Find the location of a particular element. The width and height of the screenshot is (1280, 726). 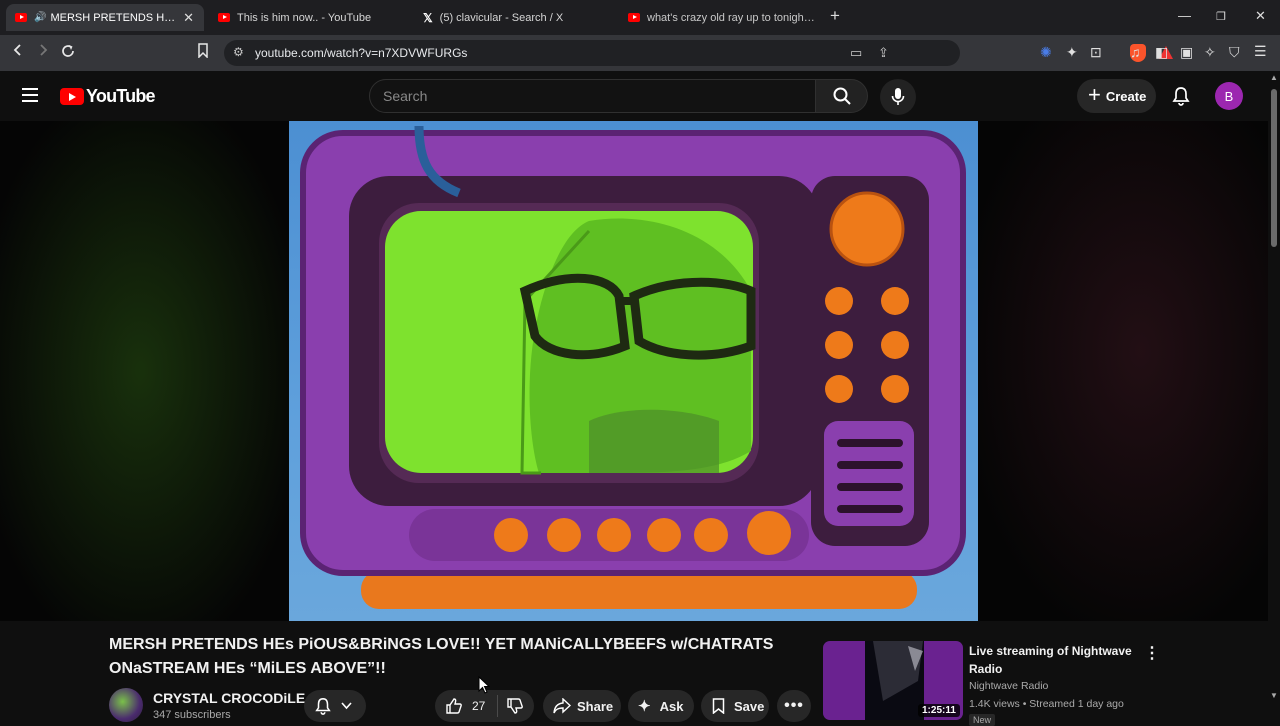

search-icon is located at coordinates (842, 96).